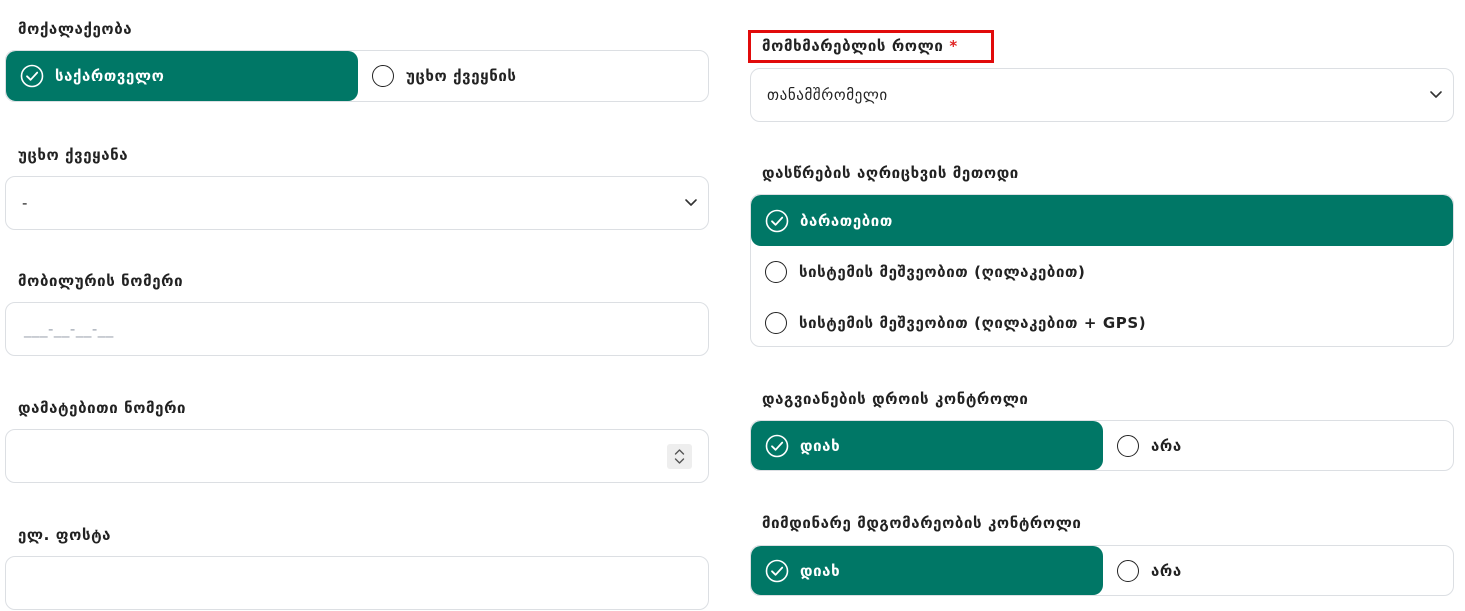  Describe the element at coordinates (953, 46) in the screenshot. I see `required-mark: *` at that location.